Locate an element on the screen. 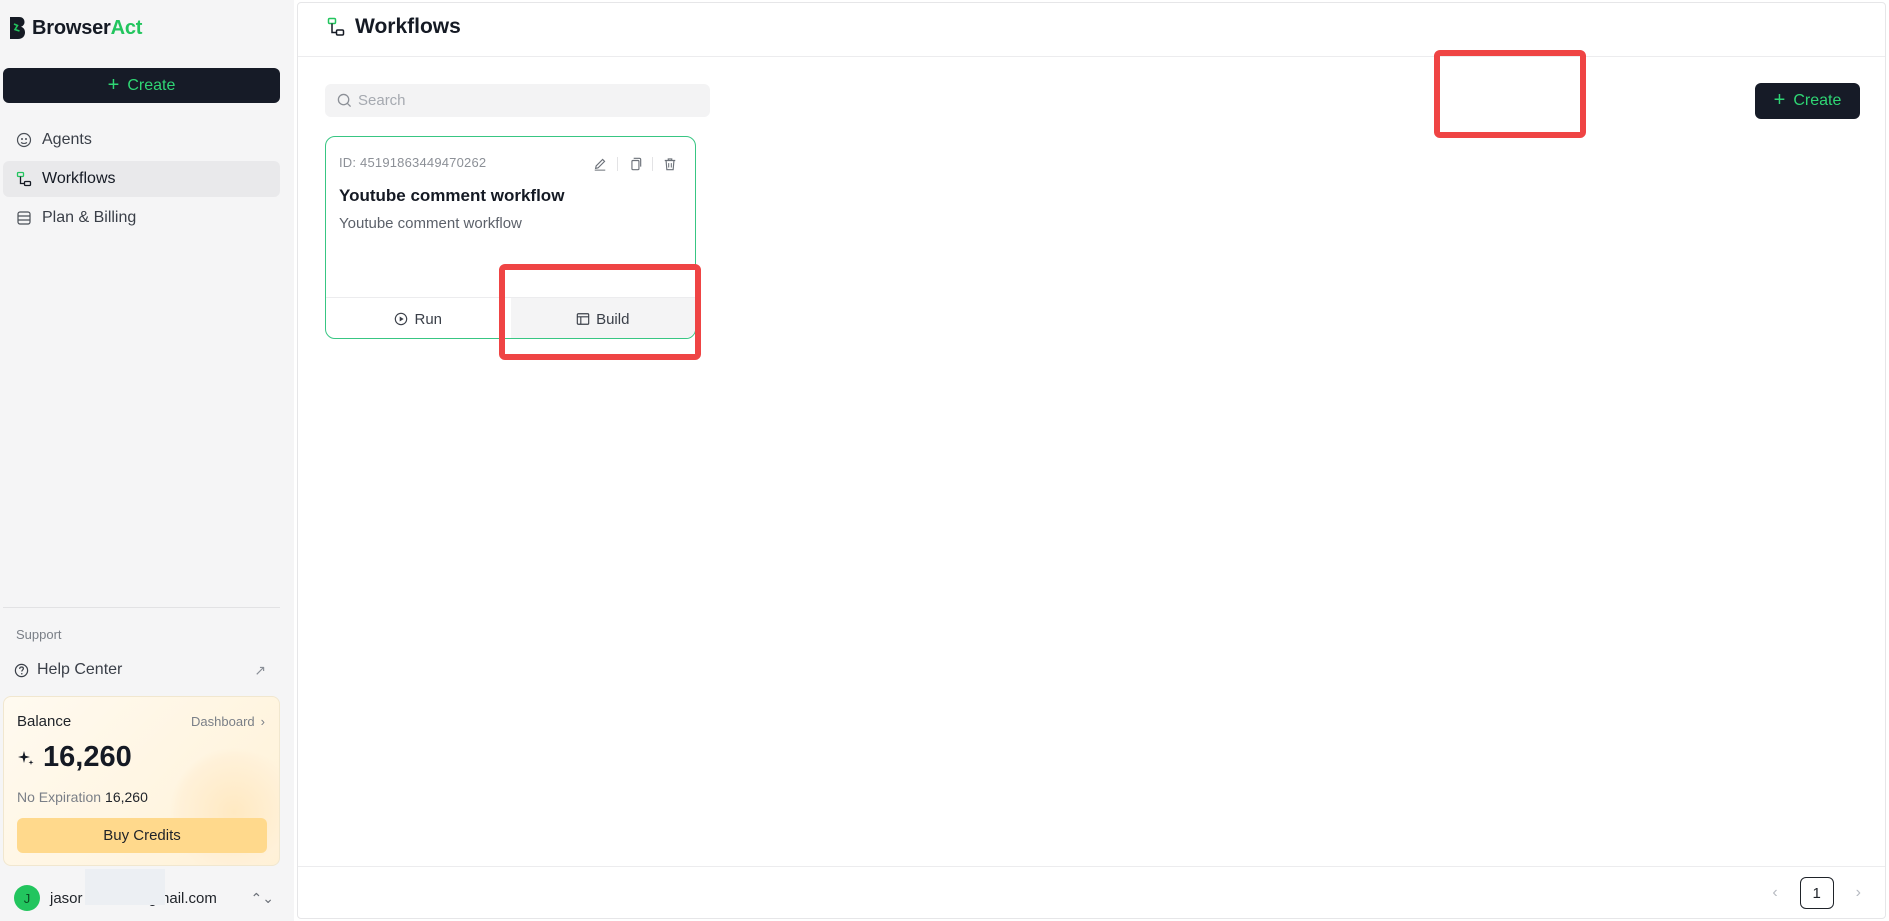 This screenshot has width=1889, height=921. sparkle-icon is located at coordinates (26, 757).